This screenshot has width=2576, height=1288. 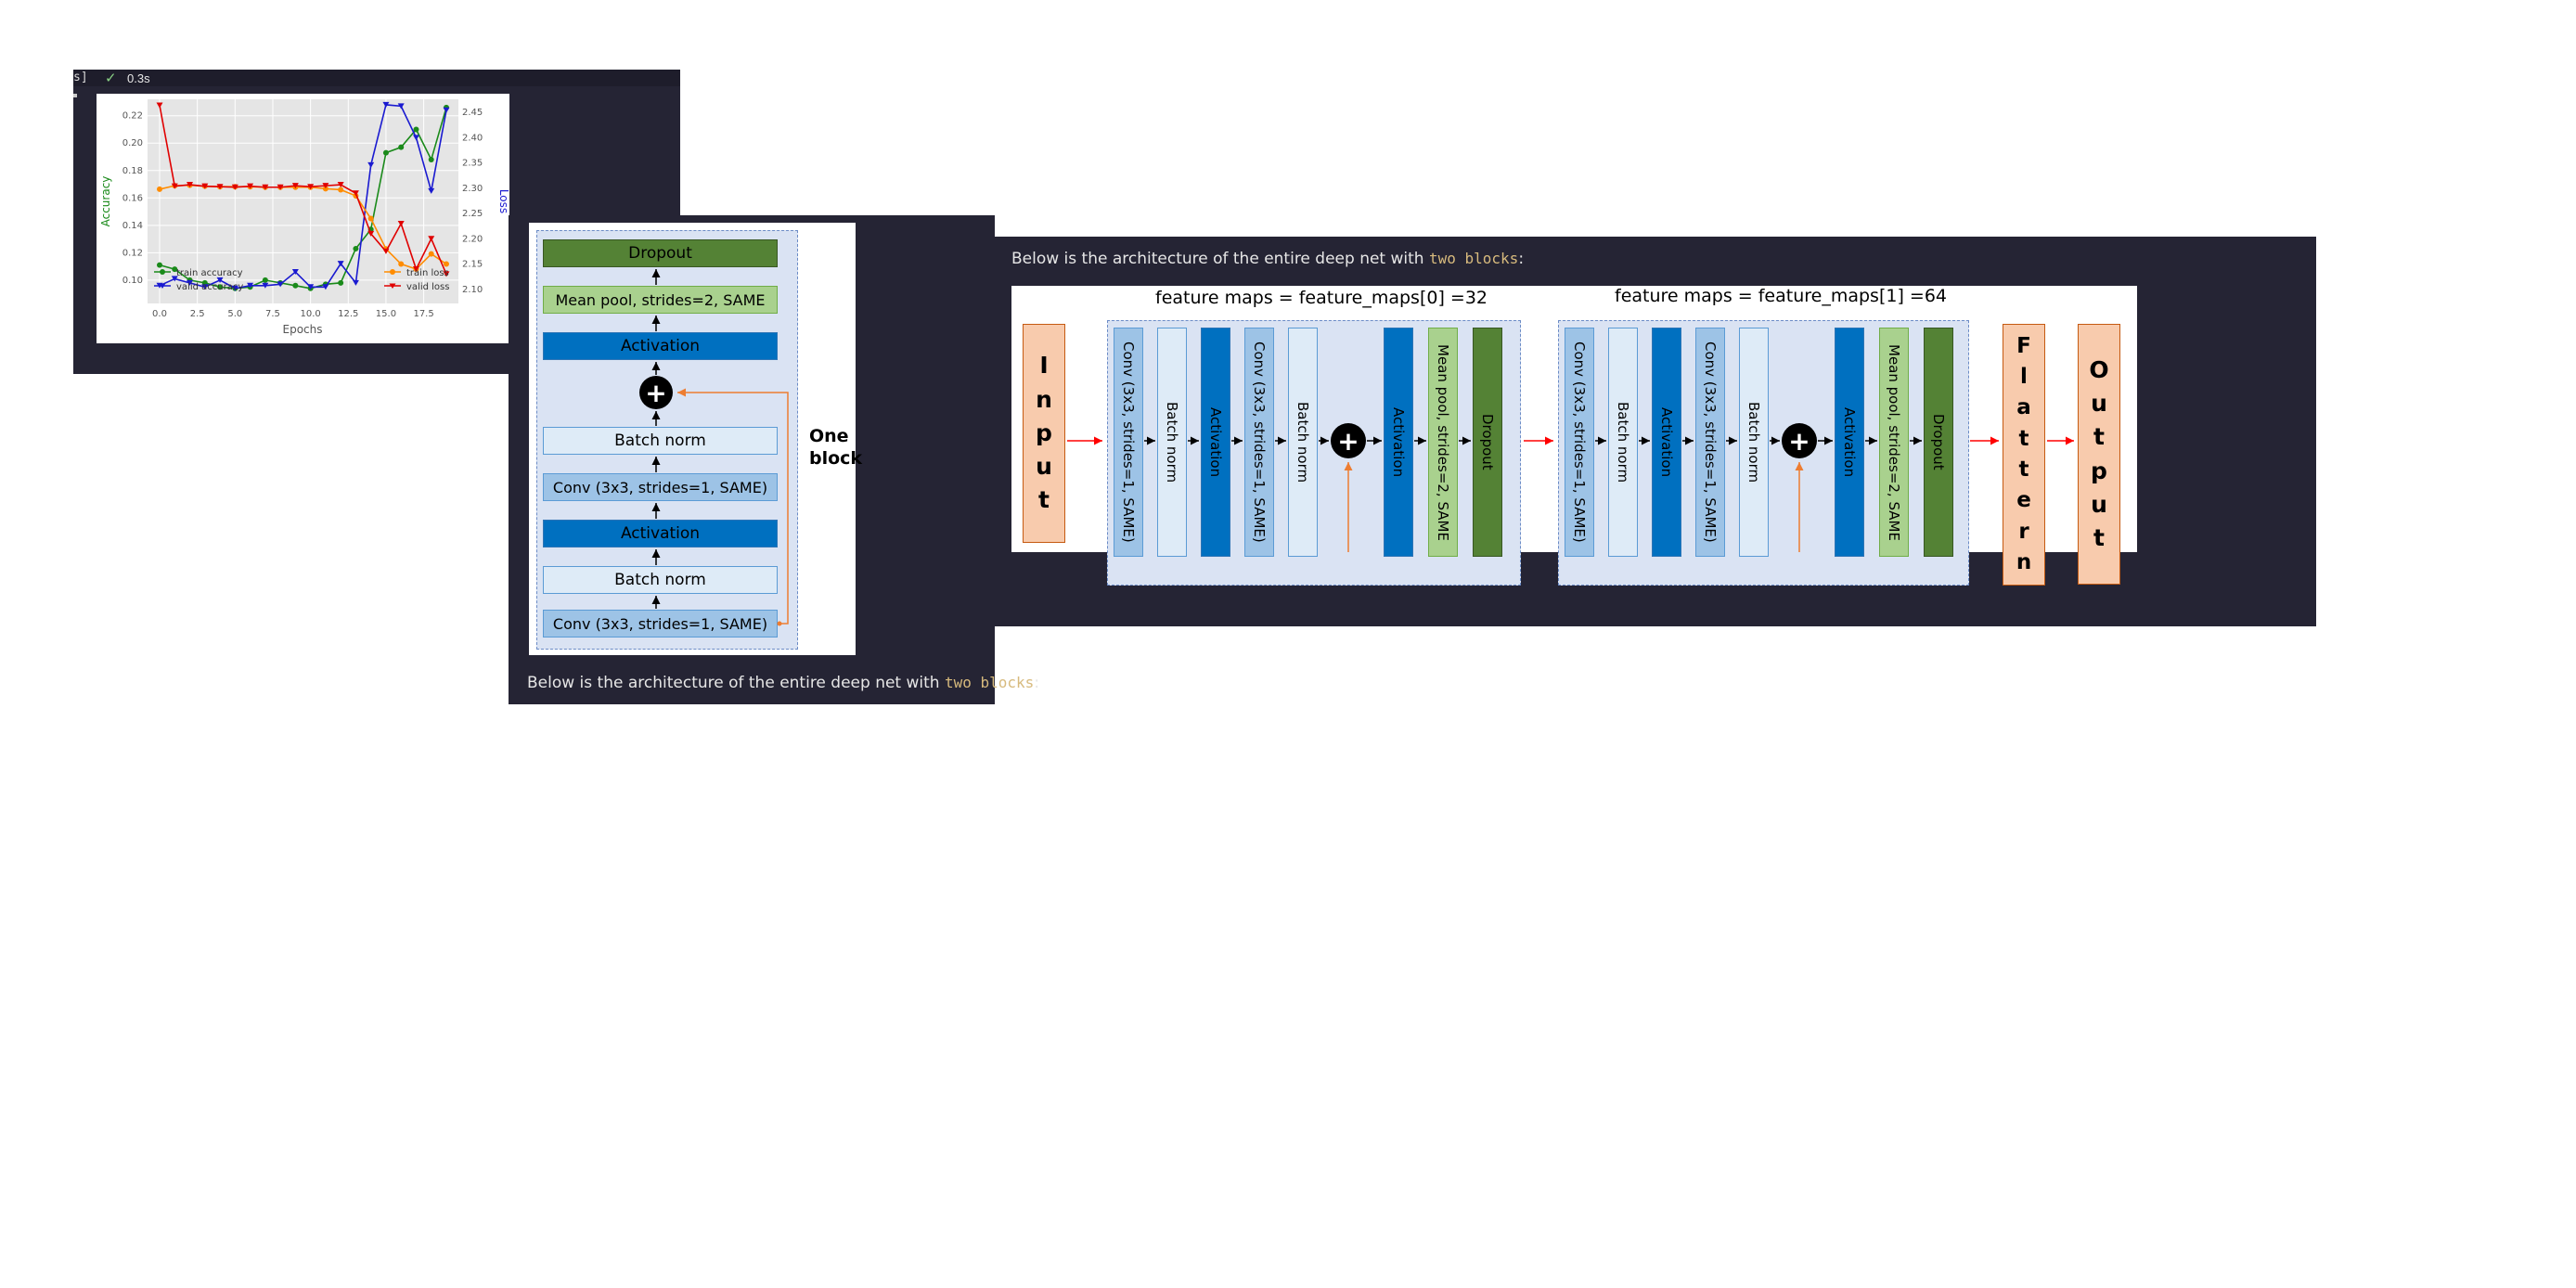 I want to click on x-tick-label: 12.5, so click(x=348, y=314).